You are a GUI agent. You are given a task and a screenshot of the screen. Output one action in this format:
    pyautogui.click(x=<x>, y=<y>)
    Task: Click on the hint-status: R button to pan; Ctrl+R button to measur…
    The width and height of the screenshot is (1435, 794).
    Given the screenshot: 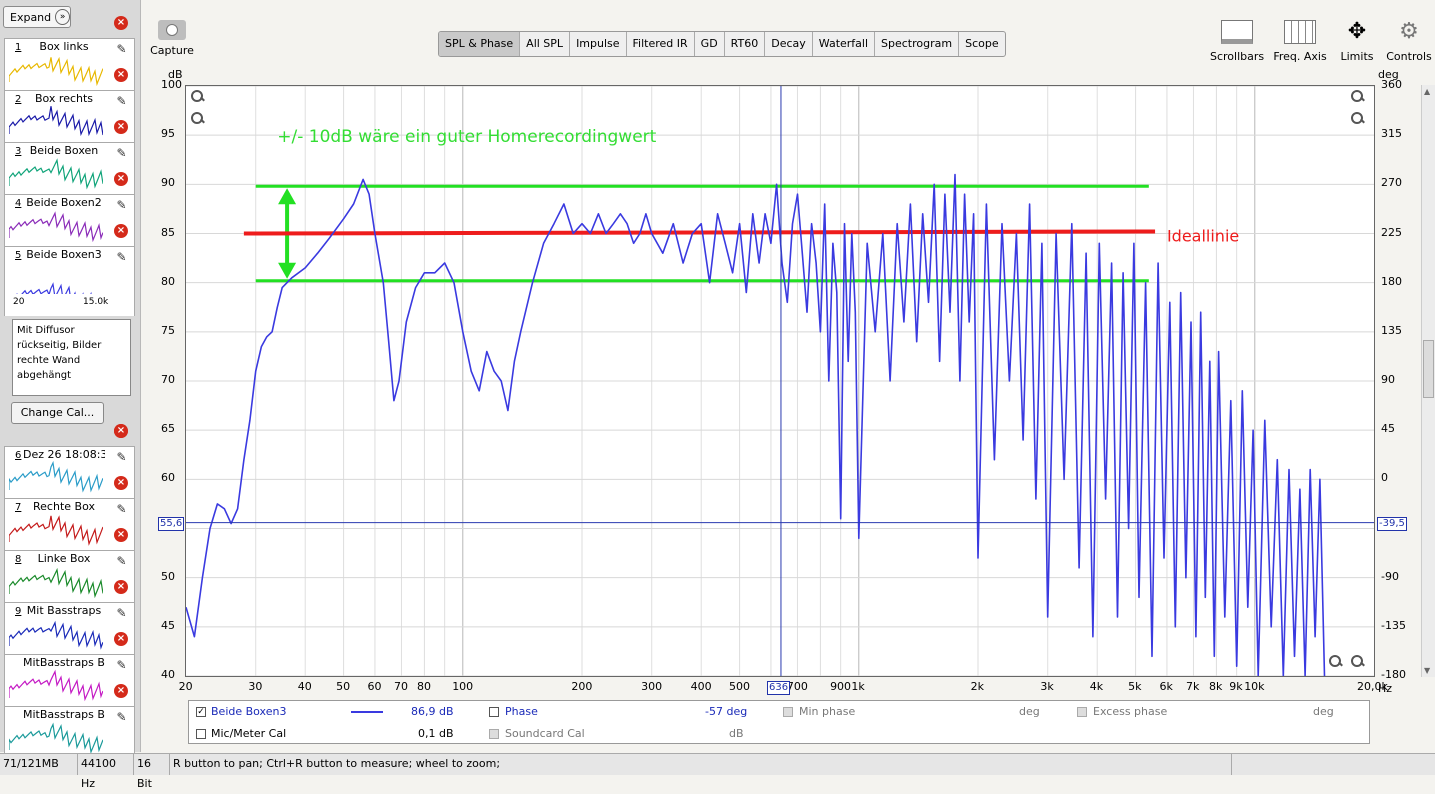 What is the action you would take?
    pyautogui.click(x=701, y=764)
    